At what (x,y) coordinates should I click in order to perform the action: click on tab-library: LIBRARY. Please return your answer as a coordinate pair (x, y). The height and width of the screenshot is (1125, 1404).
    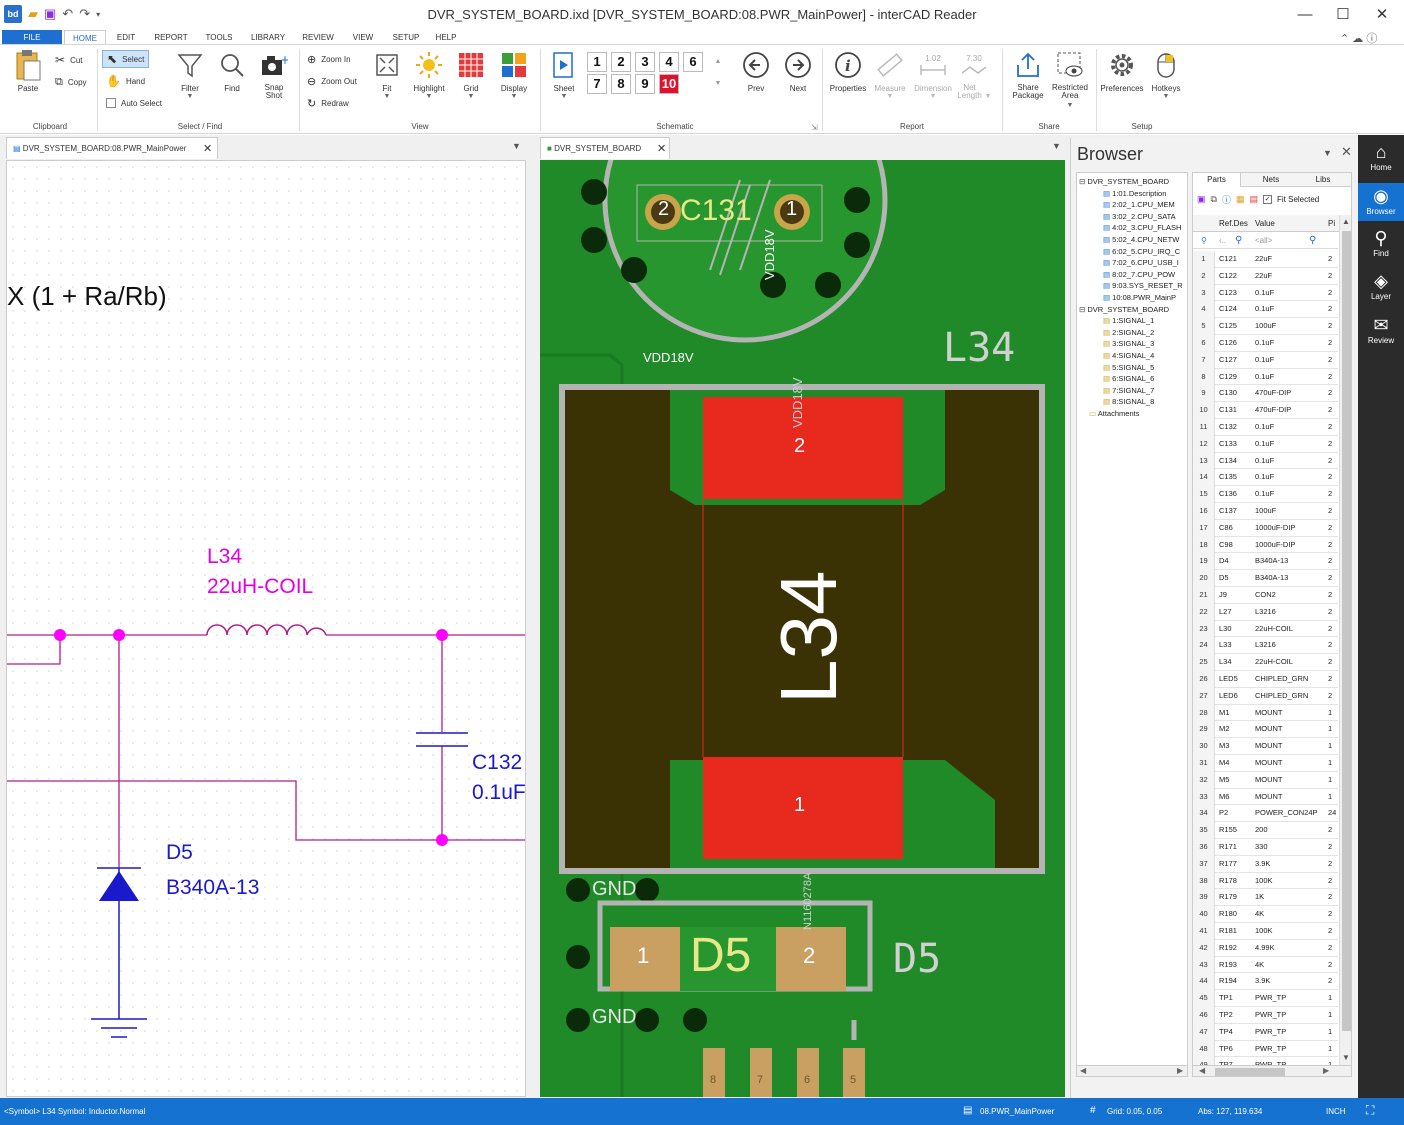
    Looking at the image, I should click on (268, 37).